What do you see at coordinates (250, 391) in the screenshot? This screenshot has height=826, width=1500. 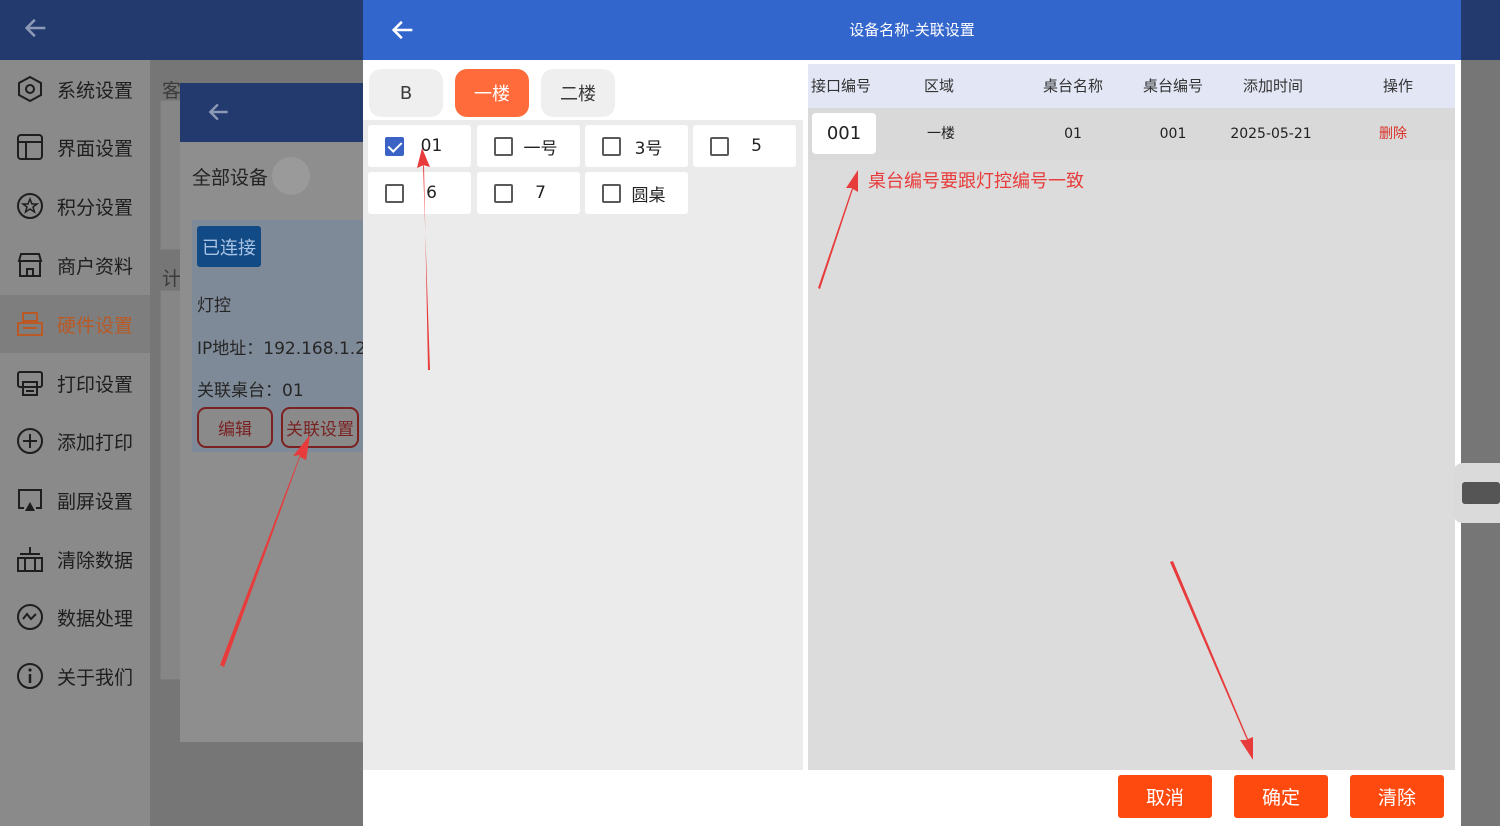 I see `device-linked-table: 关联桌台：01` at bounding box center [250, 391].